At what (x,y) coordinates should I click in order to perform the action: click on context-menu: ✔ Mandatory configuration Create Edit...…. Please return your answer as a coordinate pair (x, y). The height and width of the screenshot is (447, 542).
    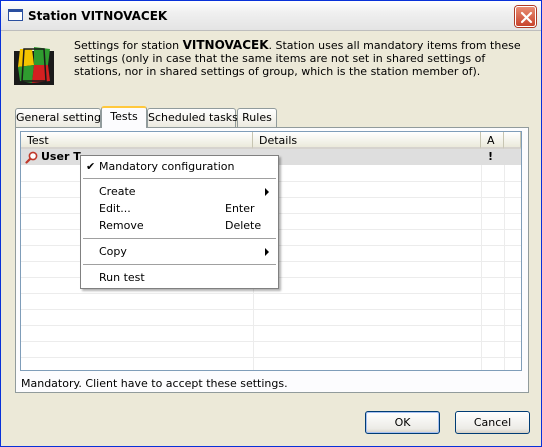
    Looking at the image, I should click on (179, 222).